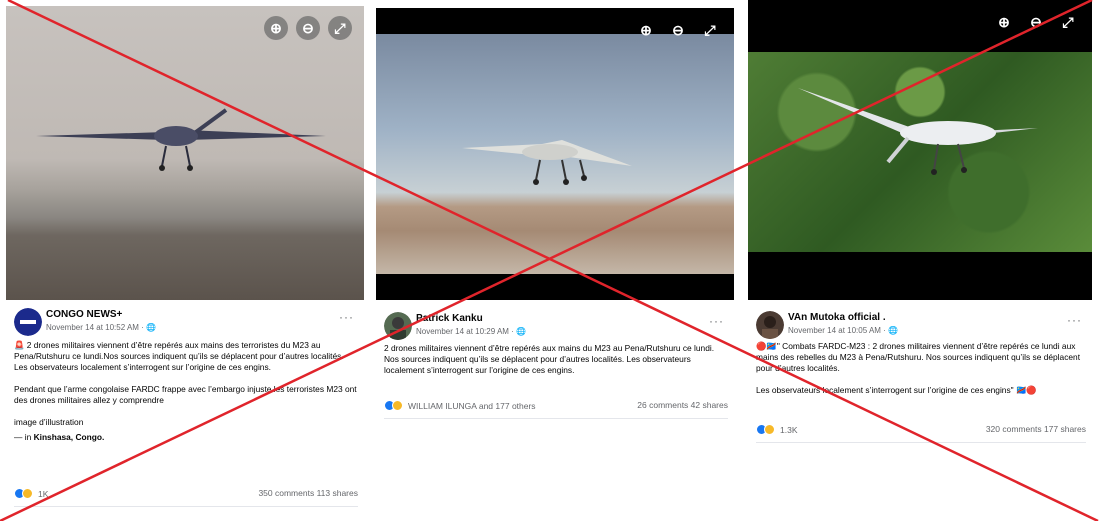 The width and height of the screenshot is (1100, 521). I want to click on reaction-count: WILLIAM ILUNGA and 177 others, so click(472, 405).